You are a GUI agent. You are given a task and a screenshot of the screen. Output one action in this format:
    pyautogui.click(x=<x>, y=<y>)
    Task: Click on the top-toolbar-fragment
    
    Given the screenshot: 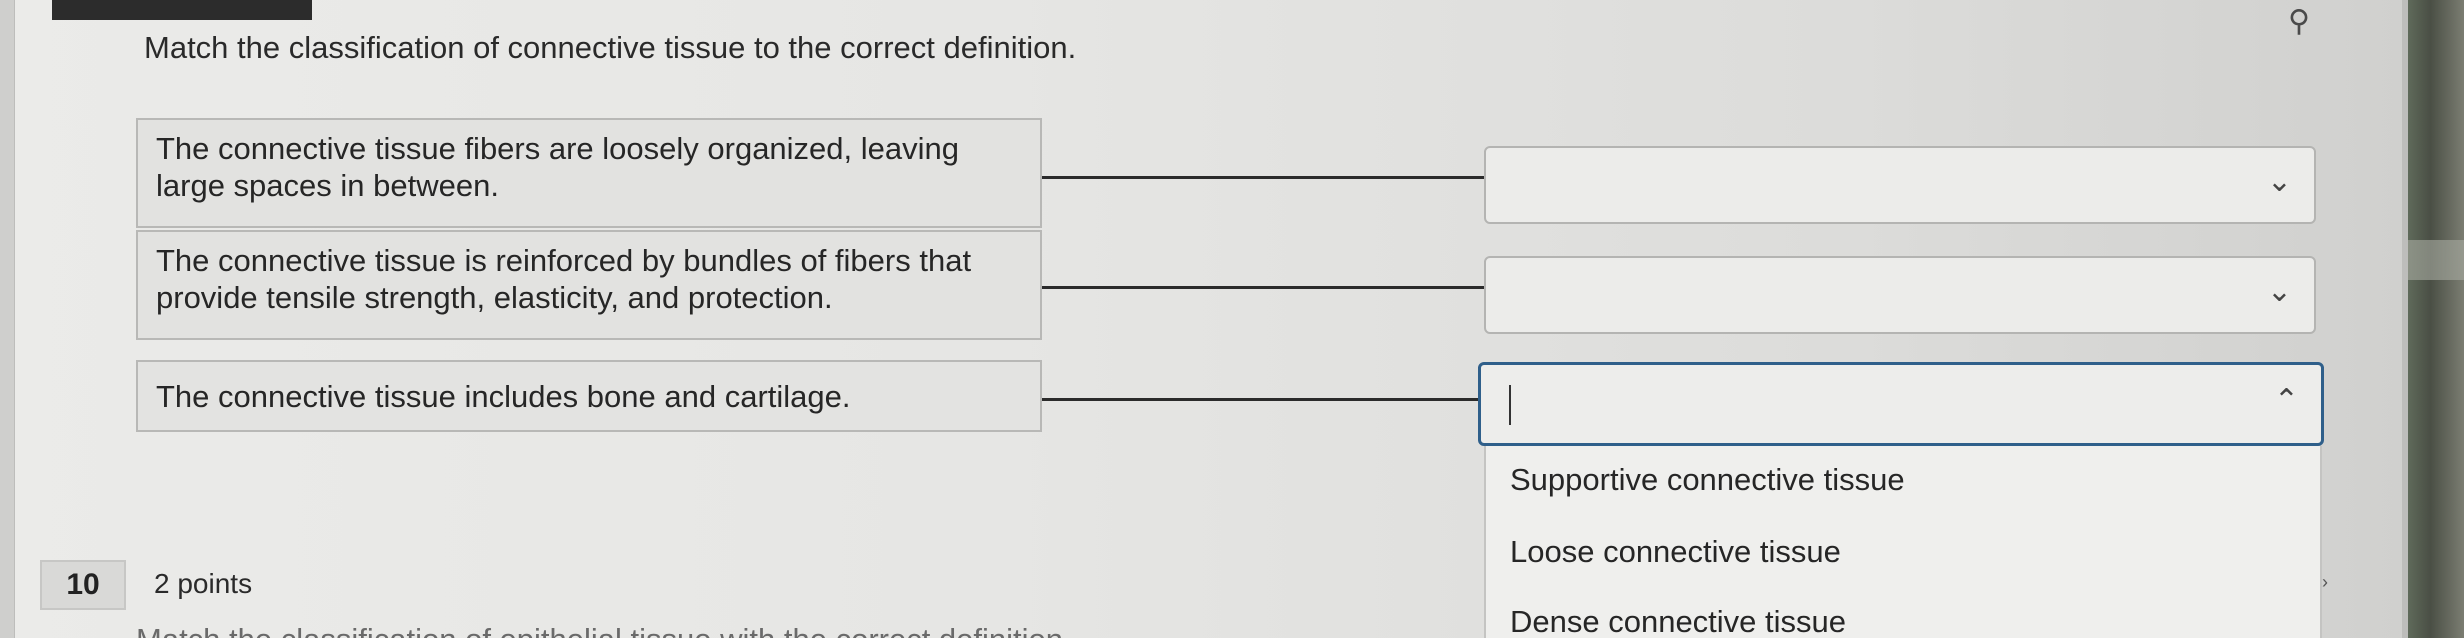 What is the action you would take?
    pyautogui.click(x=182, y=10)
    